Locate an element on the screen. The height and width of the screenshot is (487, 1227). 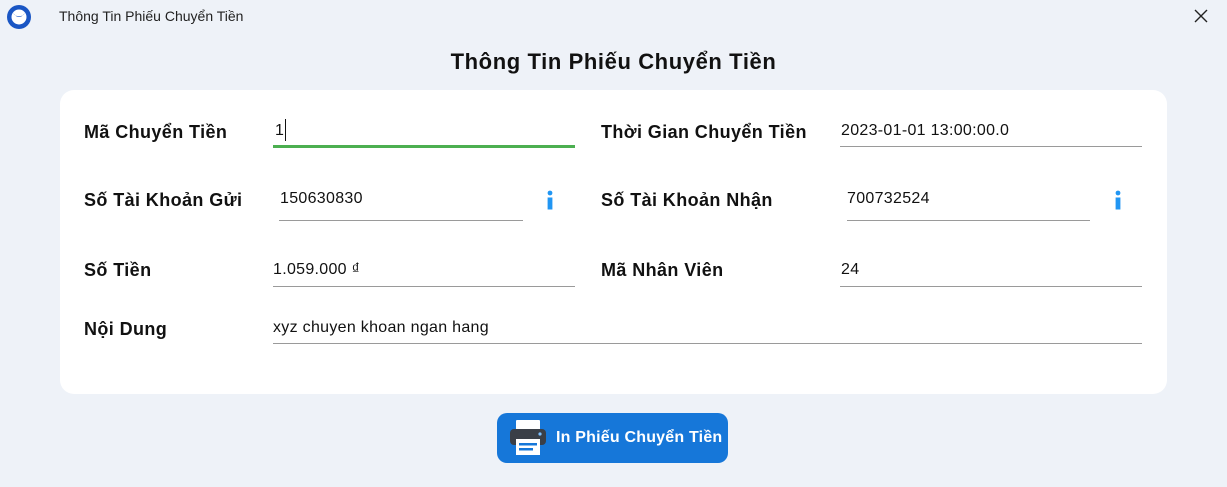
receiver-account-input: 700732524 is located at coordinates (968, 205).